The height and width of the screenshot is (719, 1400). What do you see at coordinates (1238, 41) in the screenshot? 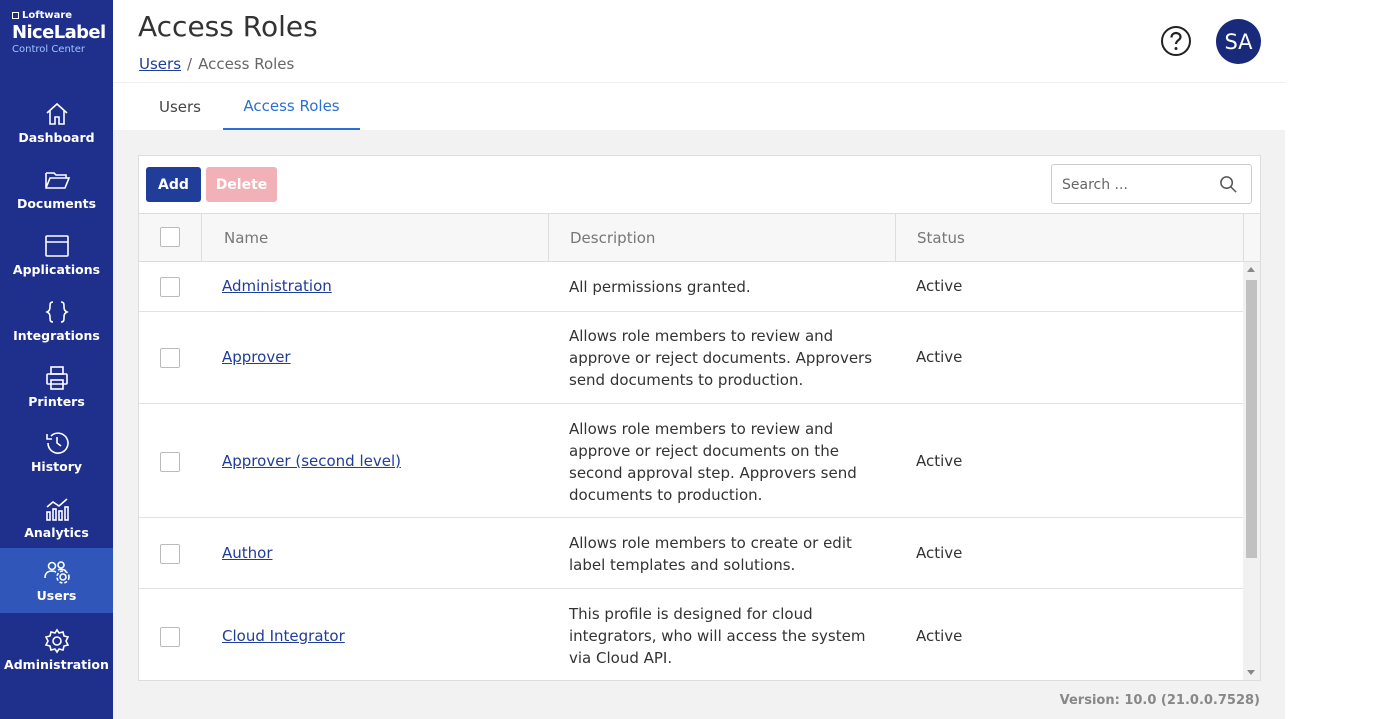
I see `avatar: SA` at bounding box center [1238, 41].